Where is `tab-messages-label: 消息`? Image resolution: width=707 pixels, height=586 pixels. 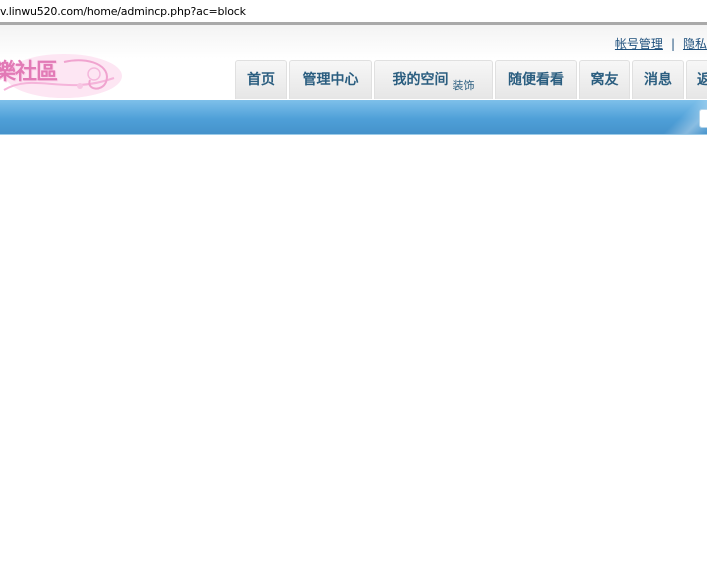
tab-messages-label: 消息 is located at coordinates (658, 80).